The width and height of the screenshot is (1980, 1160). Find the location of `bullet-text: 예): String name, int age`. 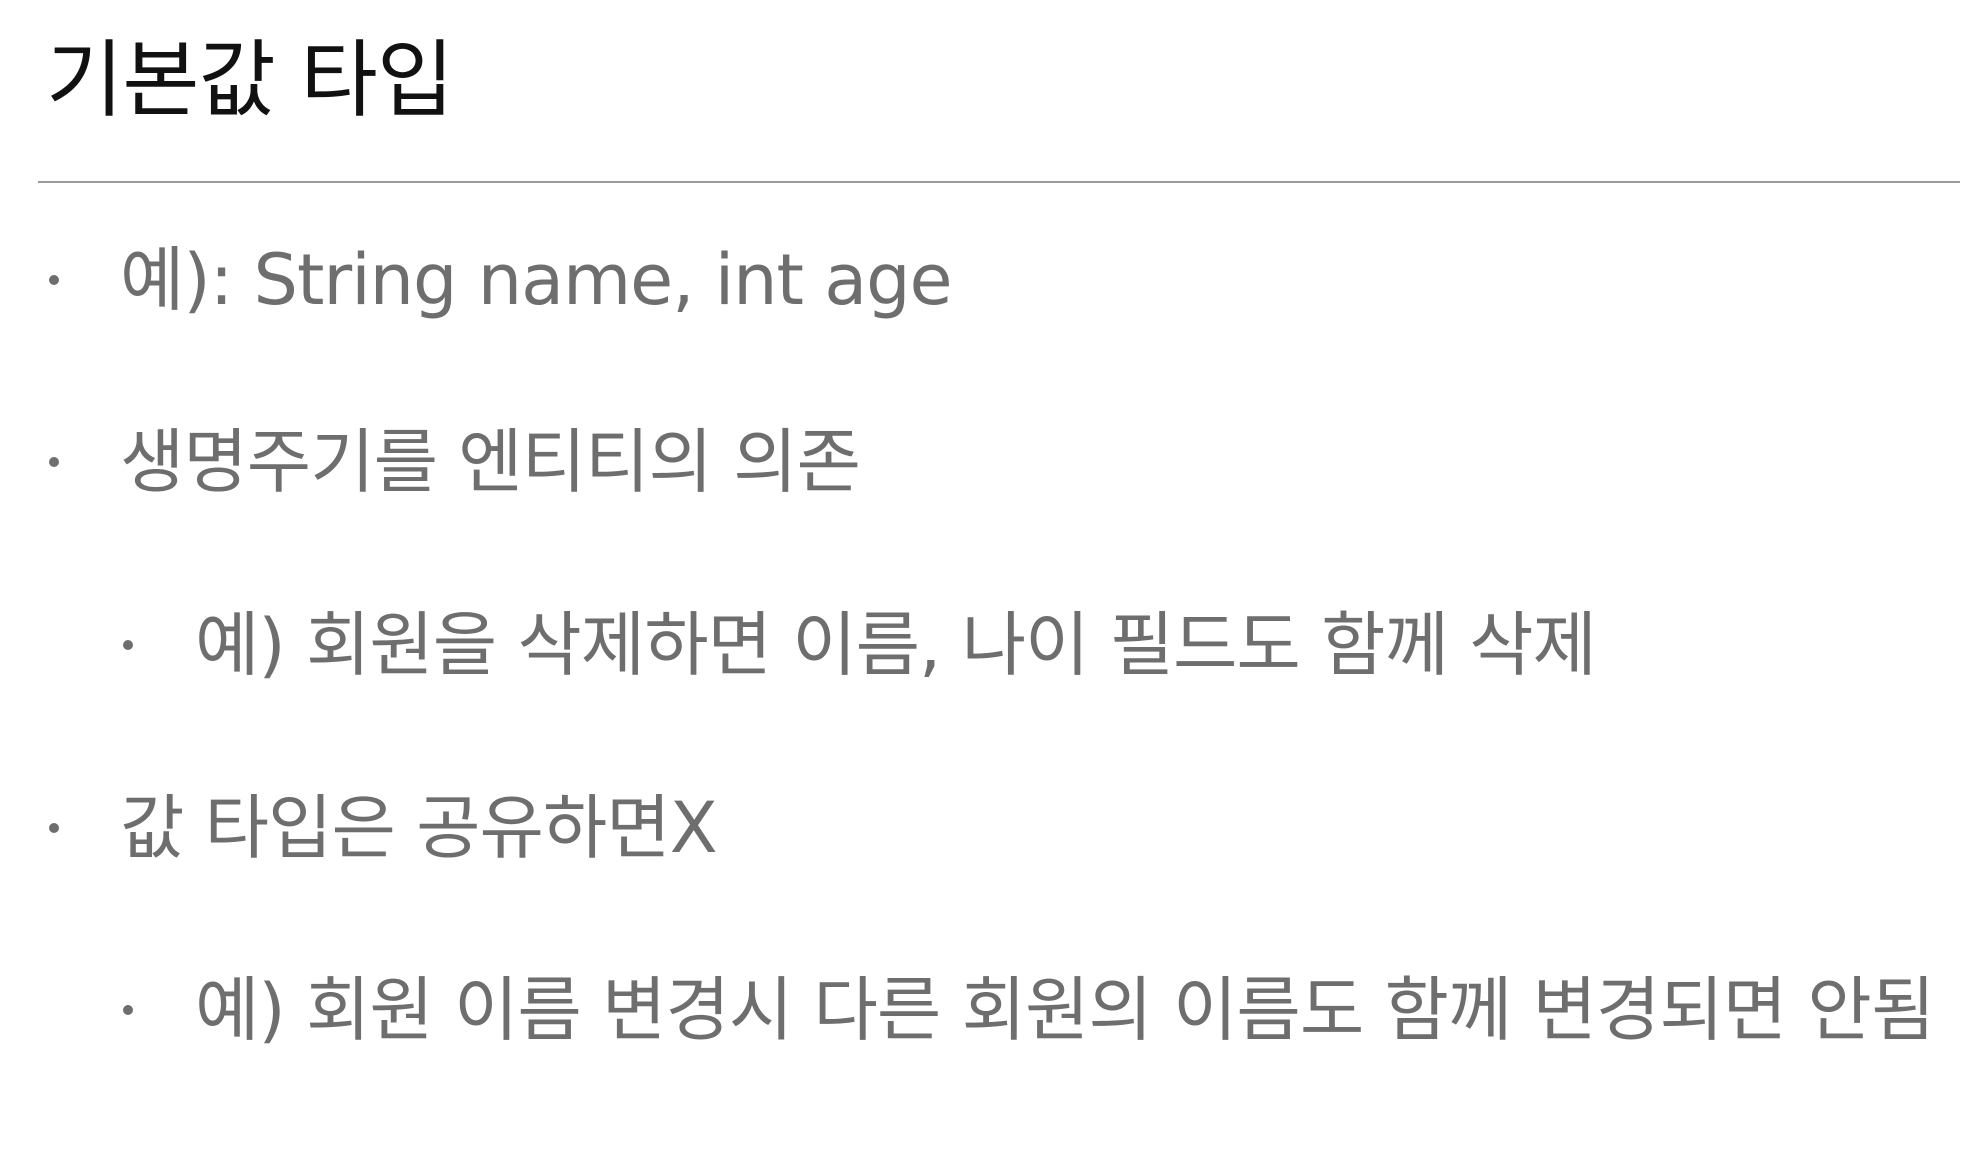

bullet-text: 예): String name, int age is located at coordinates (536, 280).